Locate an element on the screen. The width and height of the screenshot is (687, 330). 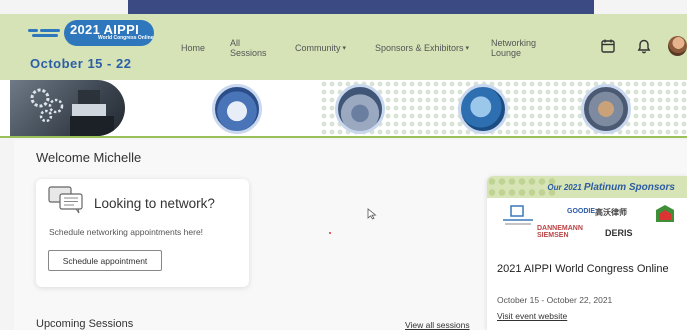
sponsor-logos: GOODIE 高沃律师 DANNEMANN SIEMSEN DERIS is located at coordinates (587, 220).